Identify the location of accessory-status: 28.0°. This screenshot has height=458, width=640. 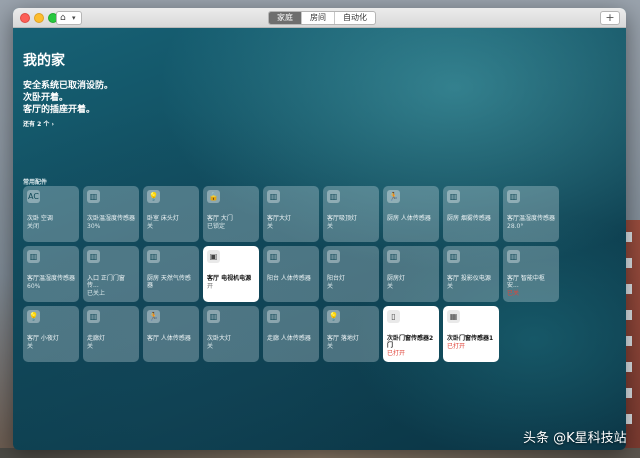
(515, 226).